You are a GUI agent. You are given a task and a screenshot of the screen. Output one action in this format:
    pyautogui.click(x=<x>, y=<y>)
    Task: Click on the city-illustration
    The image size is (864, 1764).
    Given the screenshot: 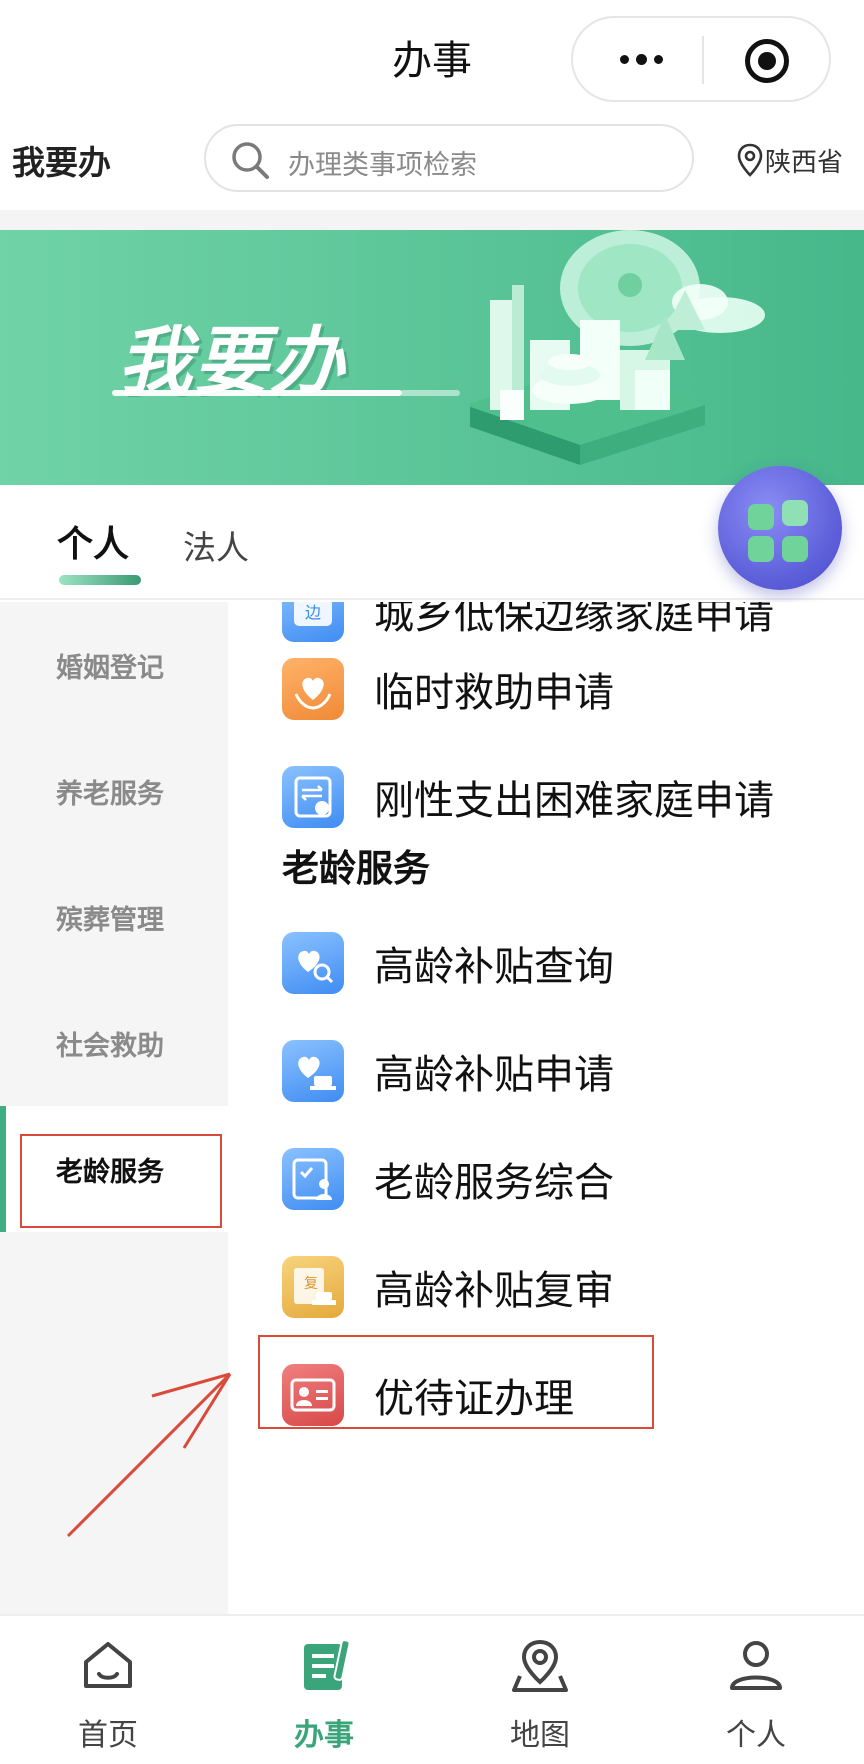 What is the action you would take?
    pyautogui.click(x=617, y=347)
    